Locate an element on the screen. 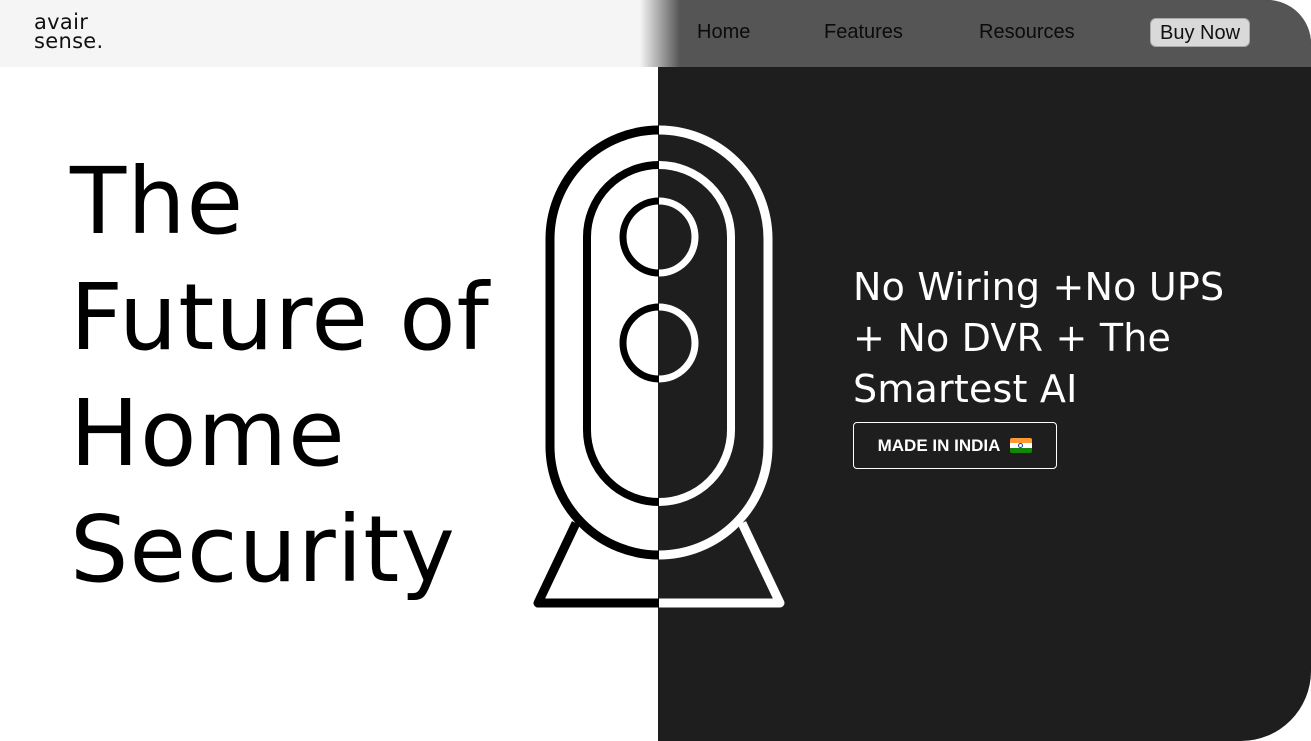 This screenshot has height=741, width=1311. nav-resources-link: Resources is located at coordinates (1027, 32).